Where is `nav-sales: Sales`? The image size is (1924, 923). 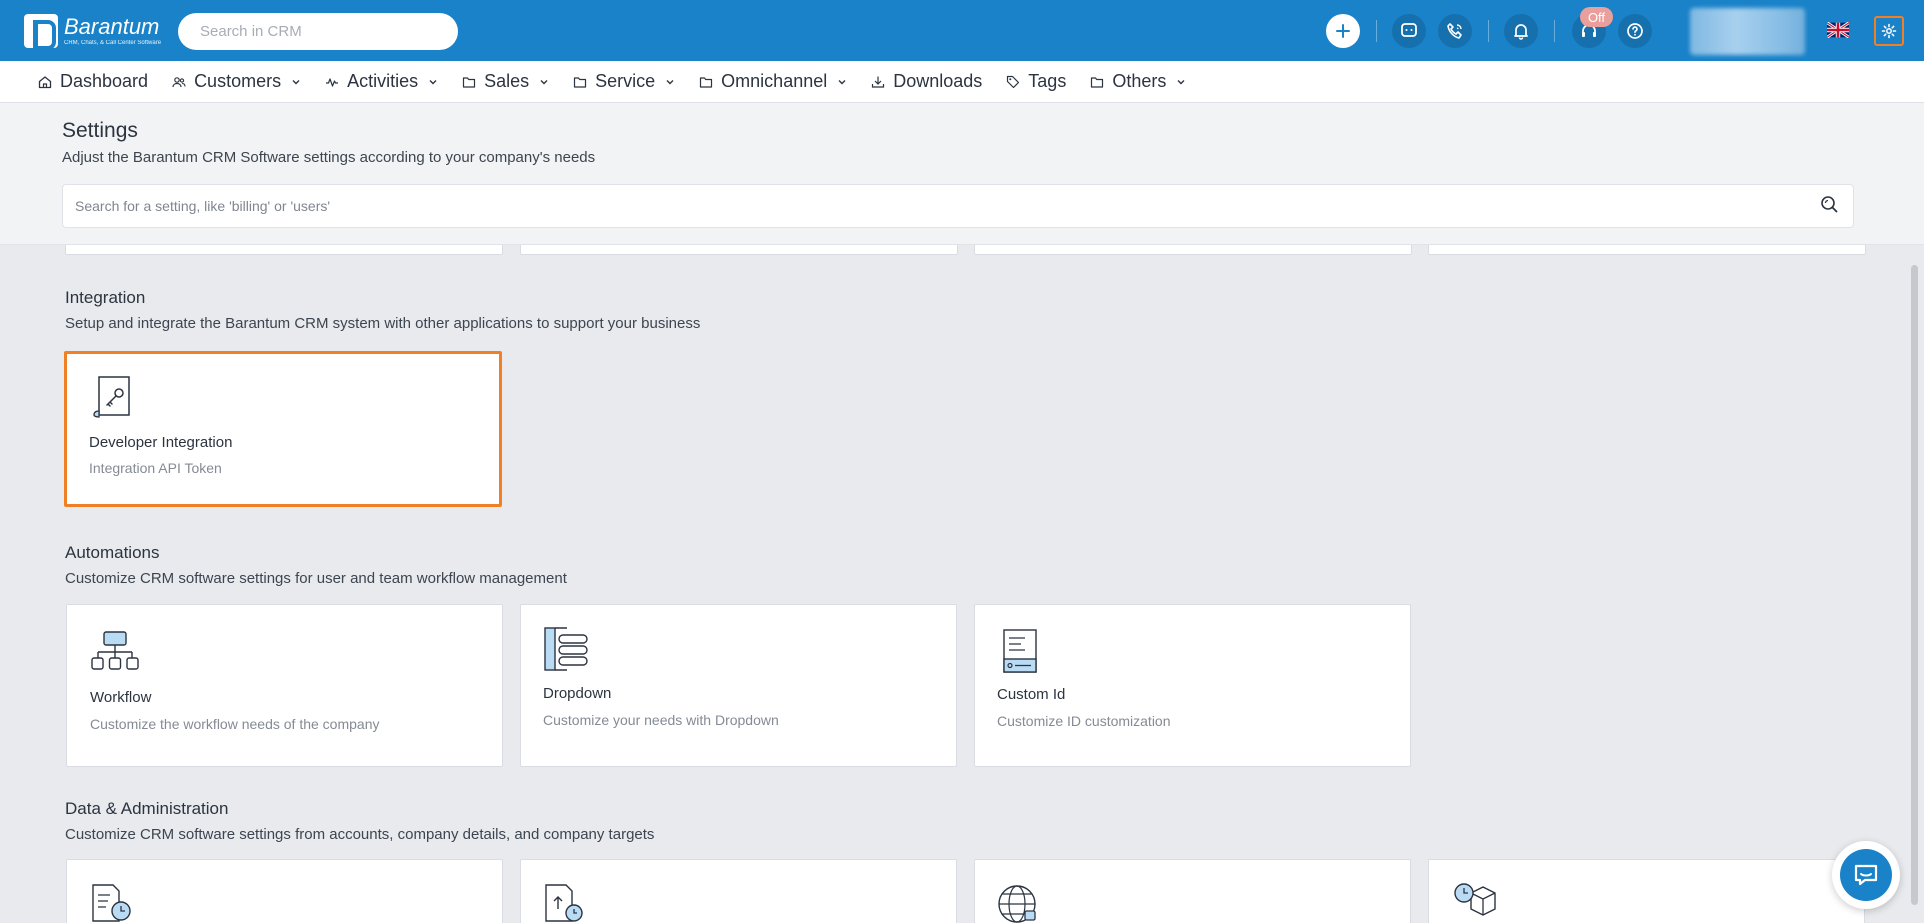 nav-sales: Sales is located at coordinates (505, 81).